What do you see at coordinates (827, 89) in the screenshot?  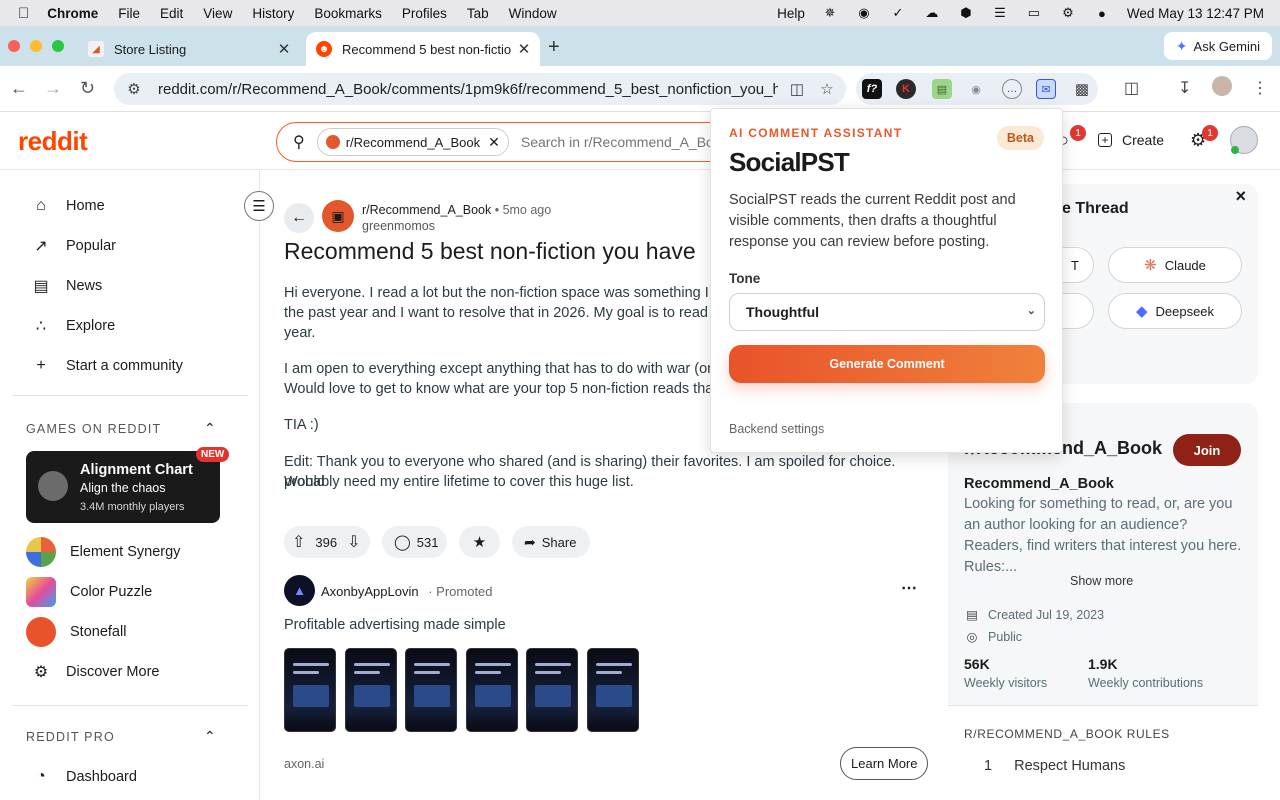 I see `bookmark-star-icon: ☆` at bounding box center [827, 89].